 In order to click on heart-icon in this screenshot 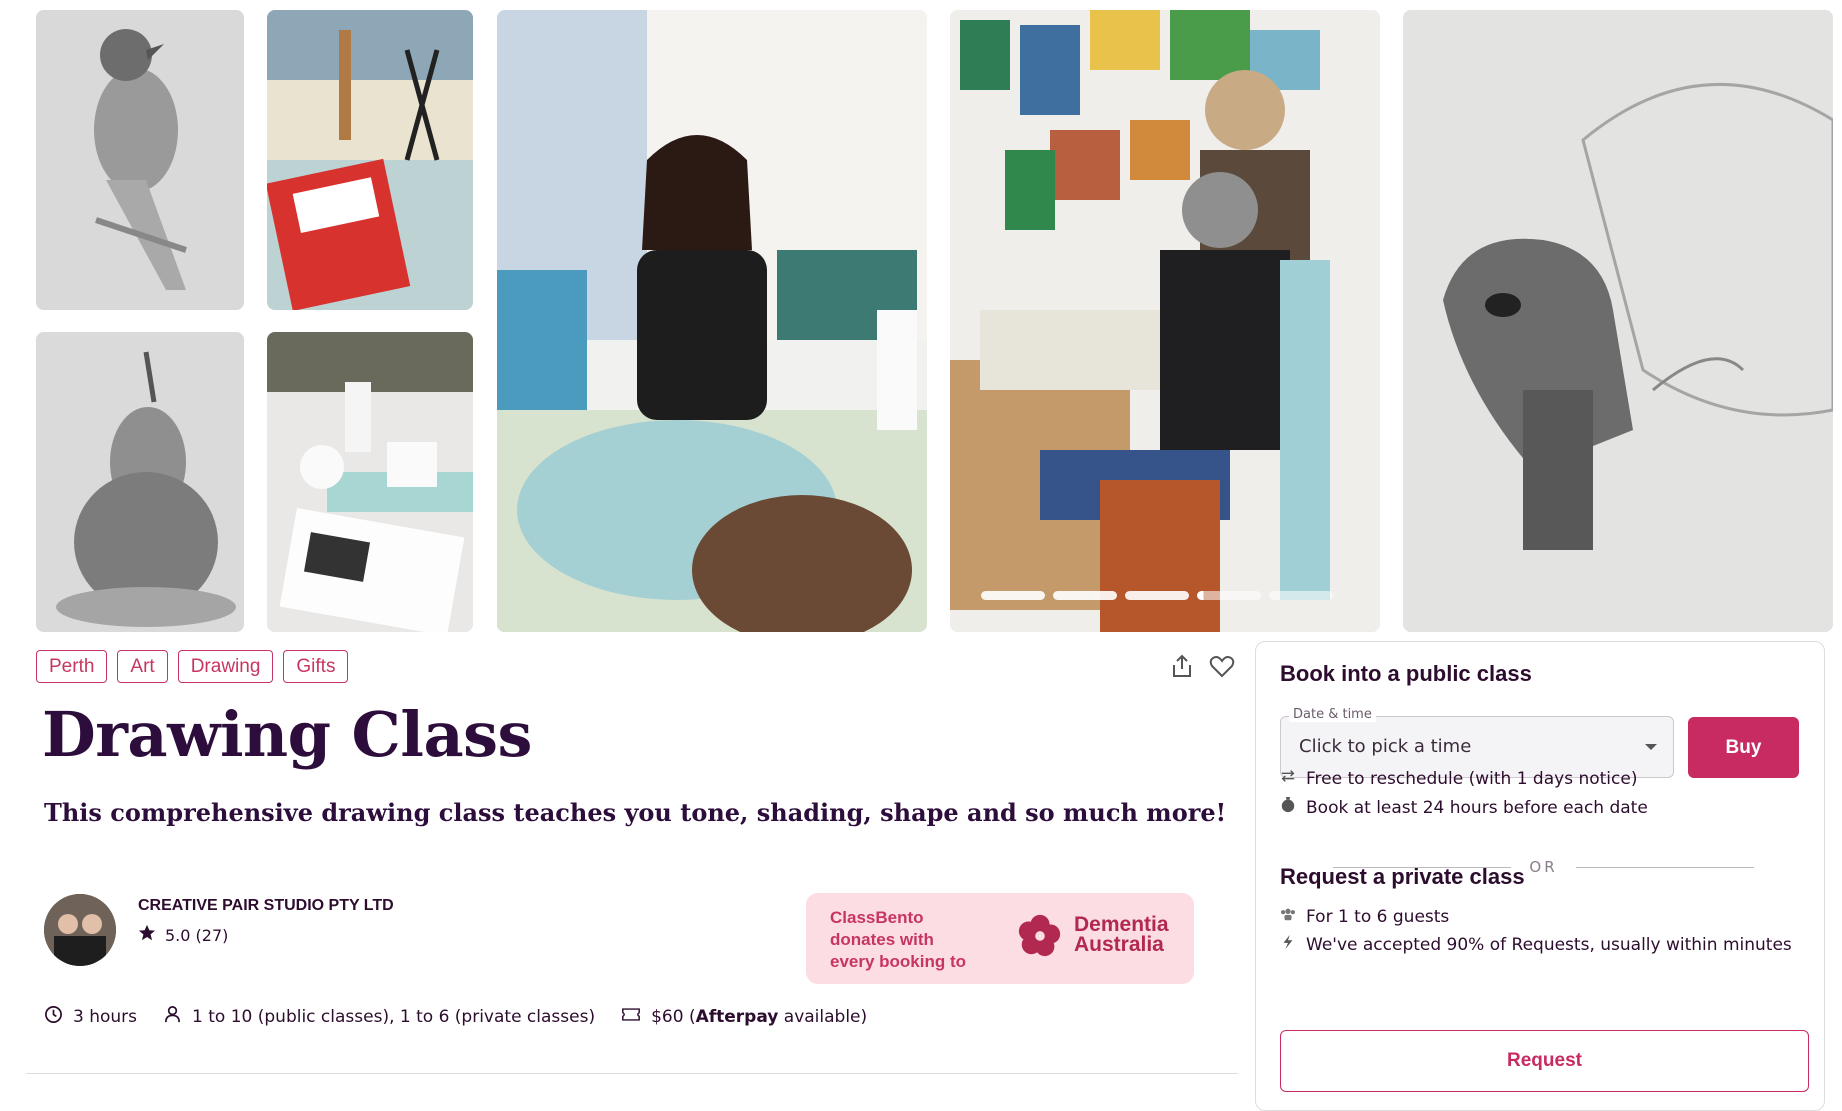, I will do `click(1222, 666)`.